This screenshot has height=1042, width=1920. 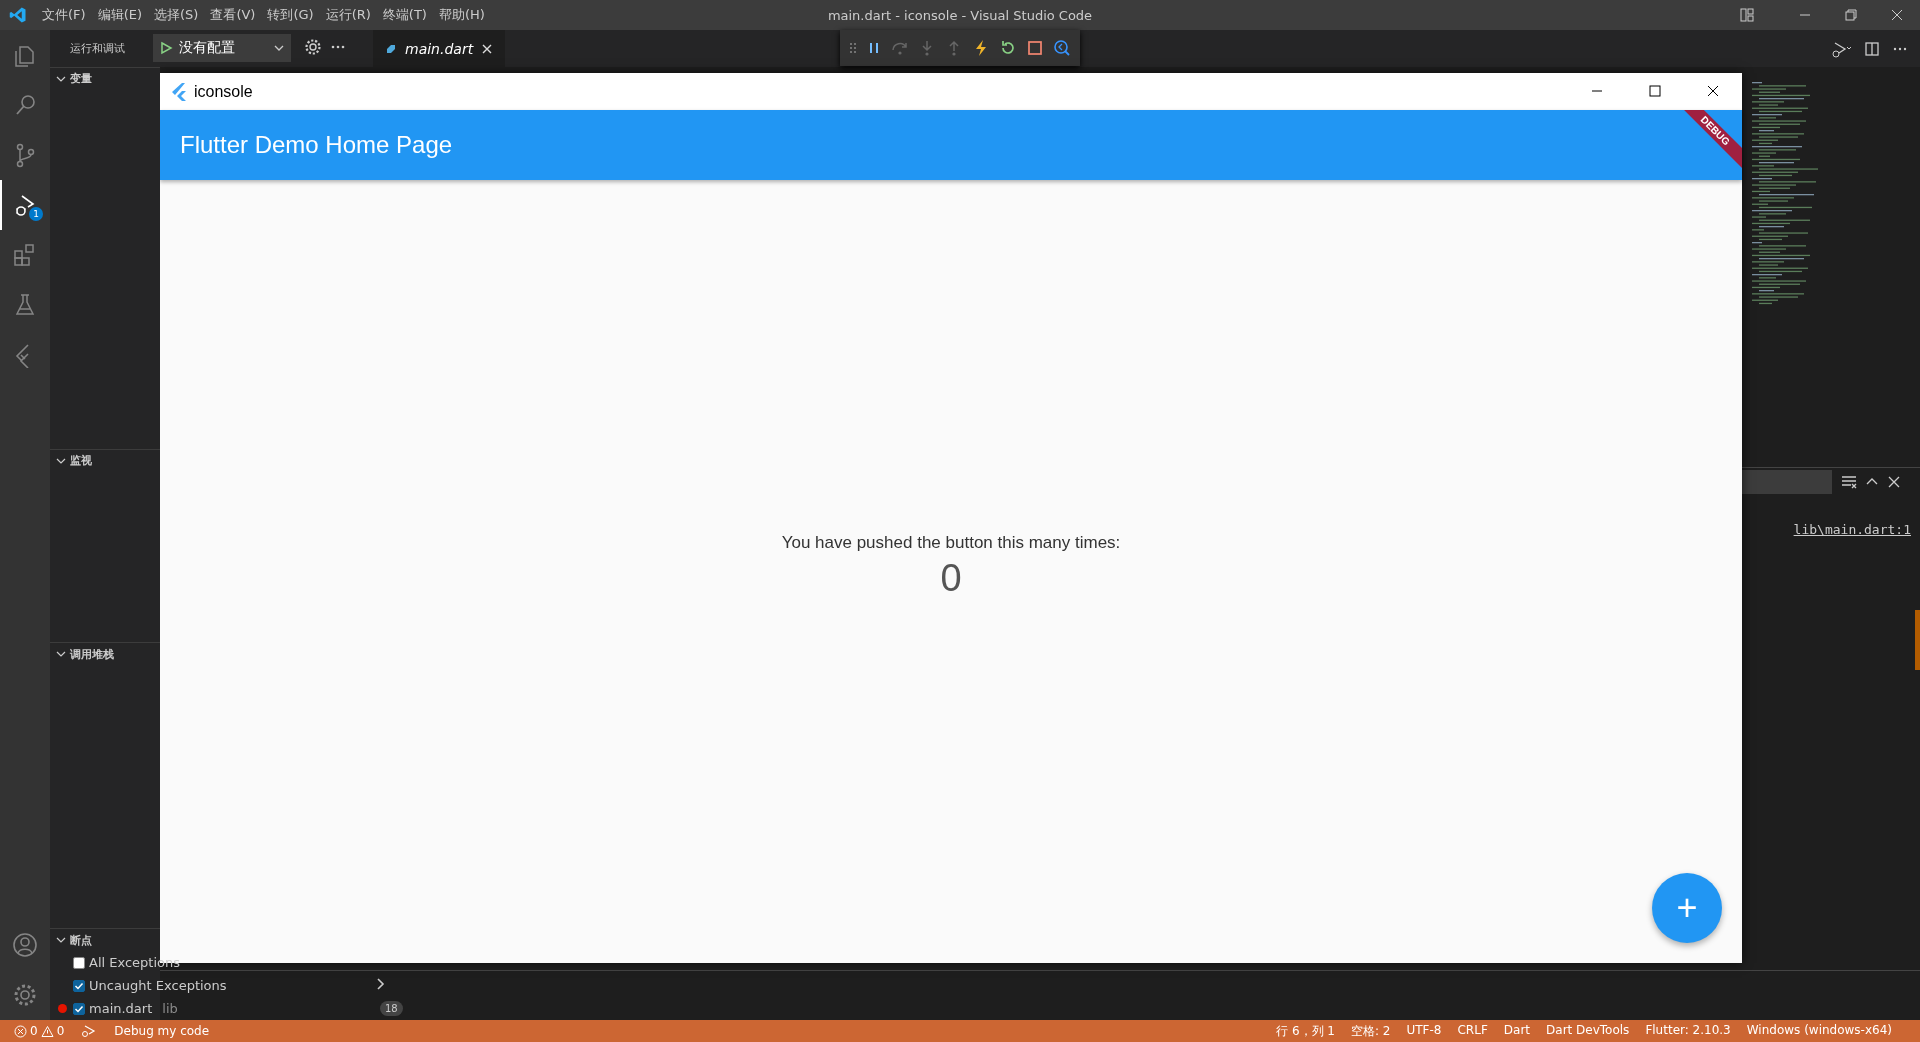 I want to click on section-header: 调用堆栈, so click(x=105, y=654).